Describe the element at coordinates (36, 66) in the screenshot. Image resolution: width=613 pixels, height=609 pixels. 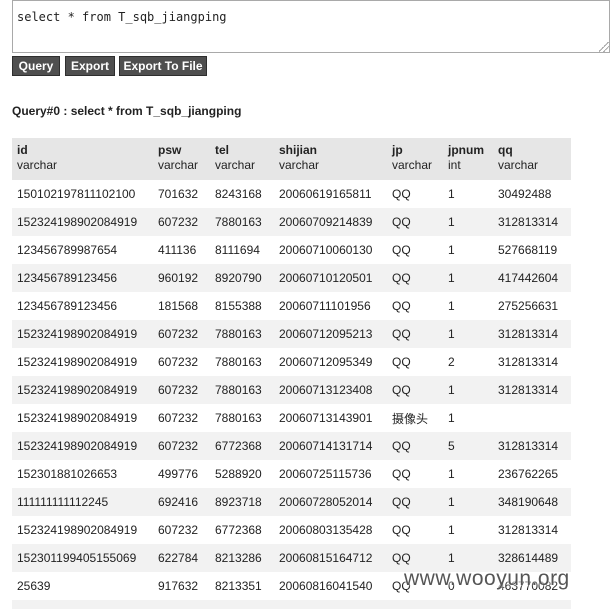
I see `query-button: Query` at that location.